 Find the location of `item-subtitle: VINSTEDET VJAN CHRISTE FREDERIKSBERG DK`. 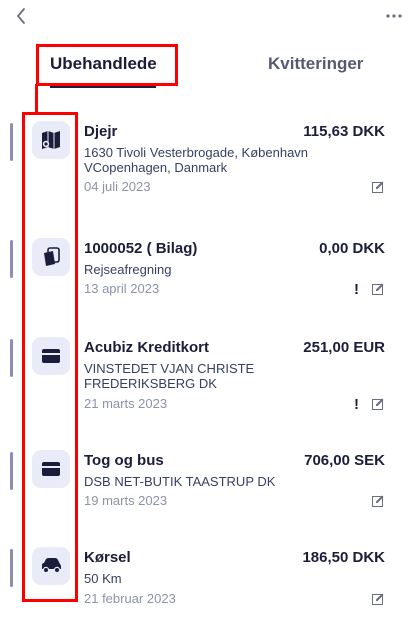

item-subtitle: VINSTEDET VJAN CHRISTE FREDERIKSBERG DK is located at coordinates (169, 376).